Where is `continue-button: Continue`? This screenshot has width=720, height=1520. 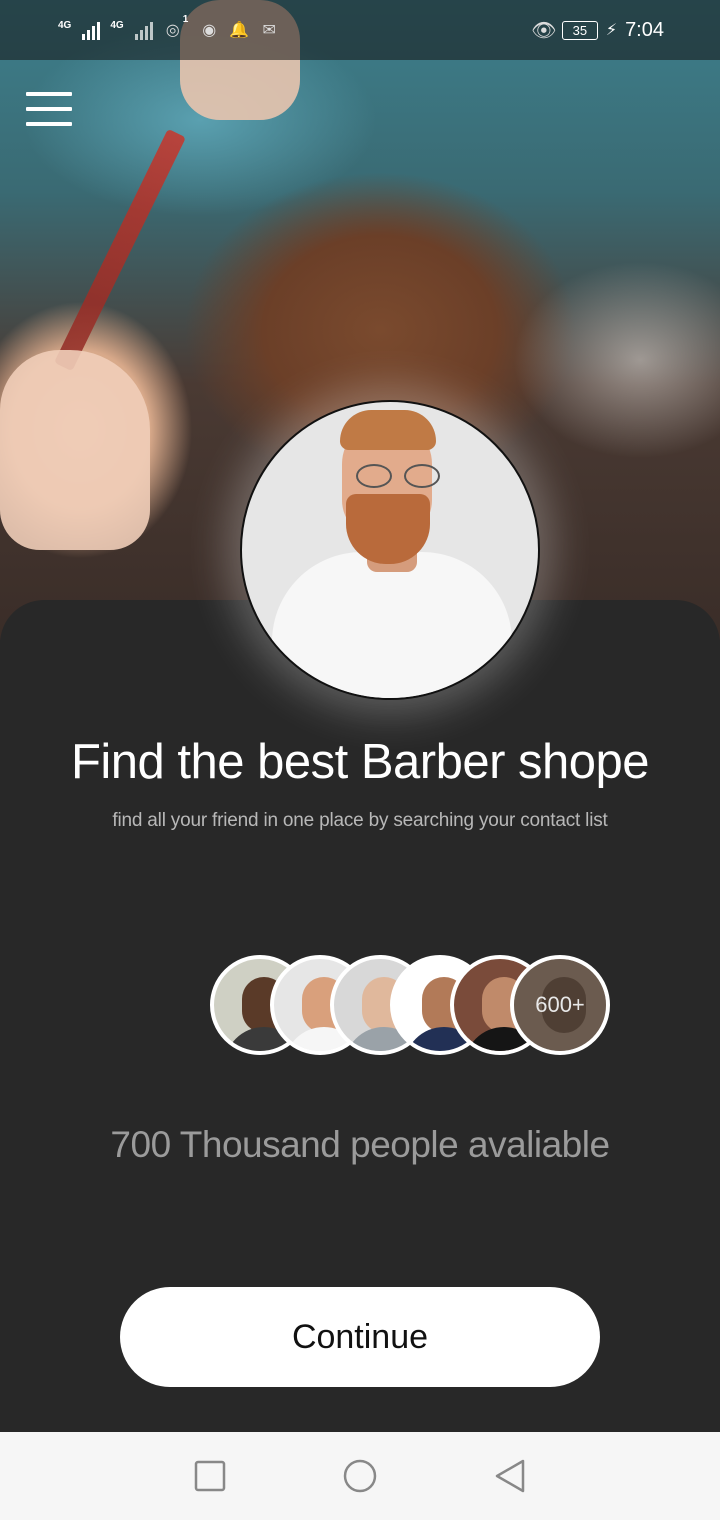
continue-button: Continue is located at coordinates (360, 1337).